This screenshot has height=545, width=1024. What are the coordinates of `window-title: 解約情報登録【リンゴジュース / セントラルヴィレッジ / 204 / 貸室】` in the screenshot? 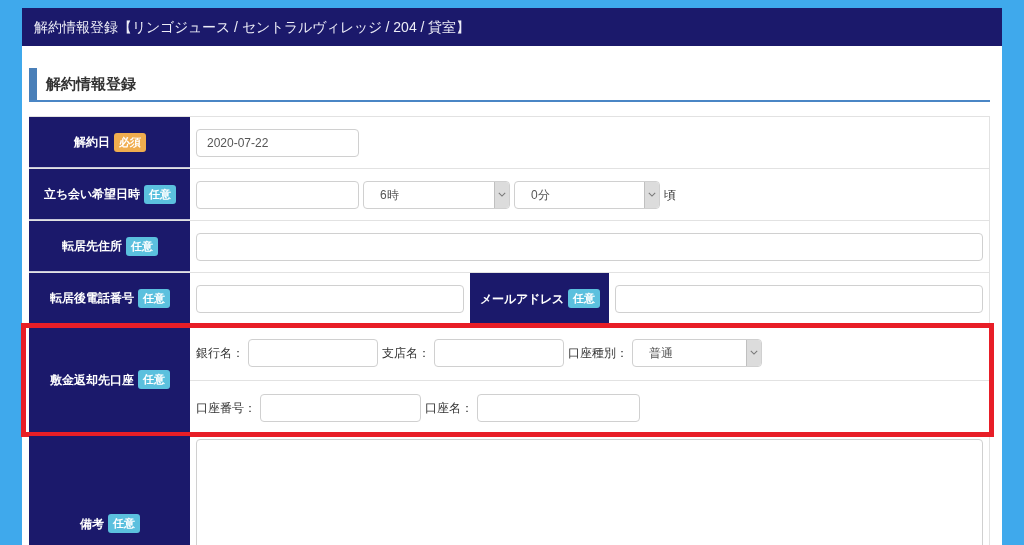 It's located at (252, 27).